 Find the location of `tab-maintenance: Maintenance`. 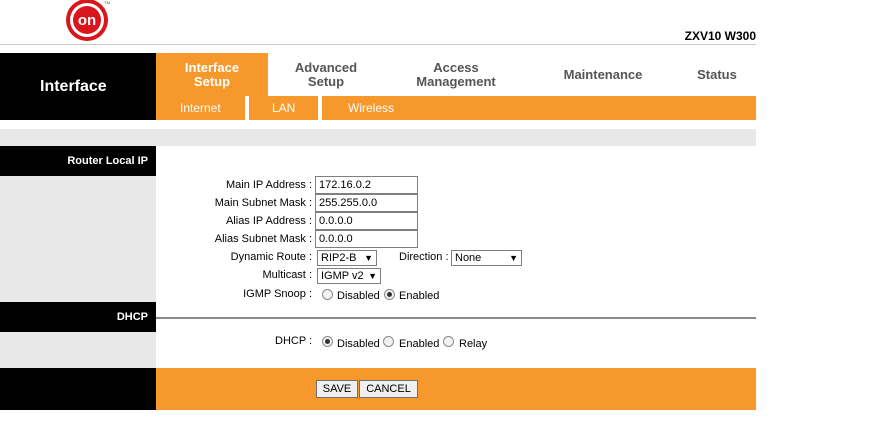

tab-maintenance: Maintenance is located at coordinates (603, 74).